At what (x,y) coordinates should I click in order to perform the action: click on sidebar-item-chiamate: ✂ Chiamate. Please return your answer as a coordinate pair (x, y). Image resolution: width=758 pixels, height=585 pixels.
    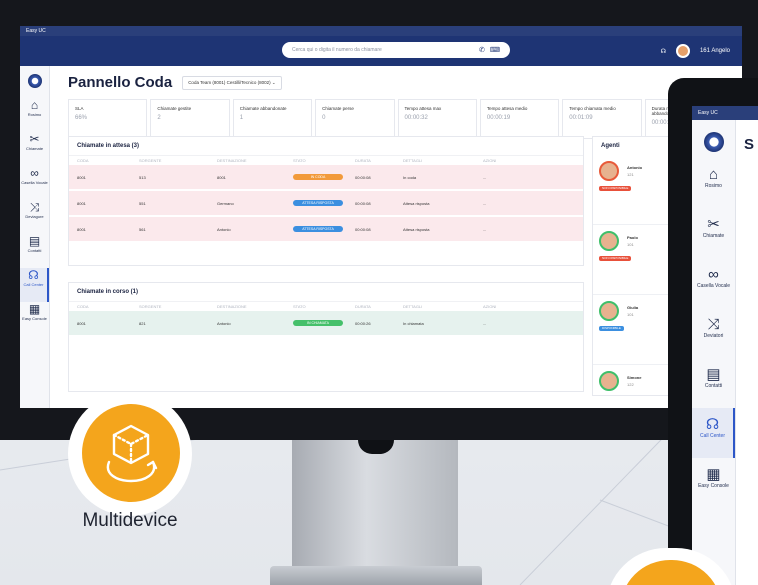
    Looking at the image, I should click on (34, 149).